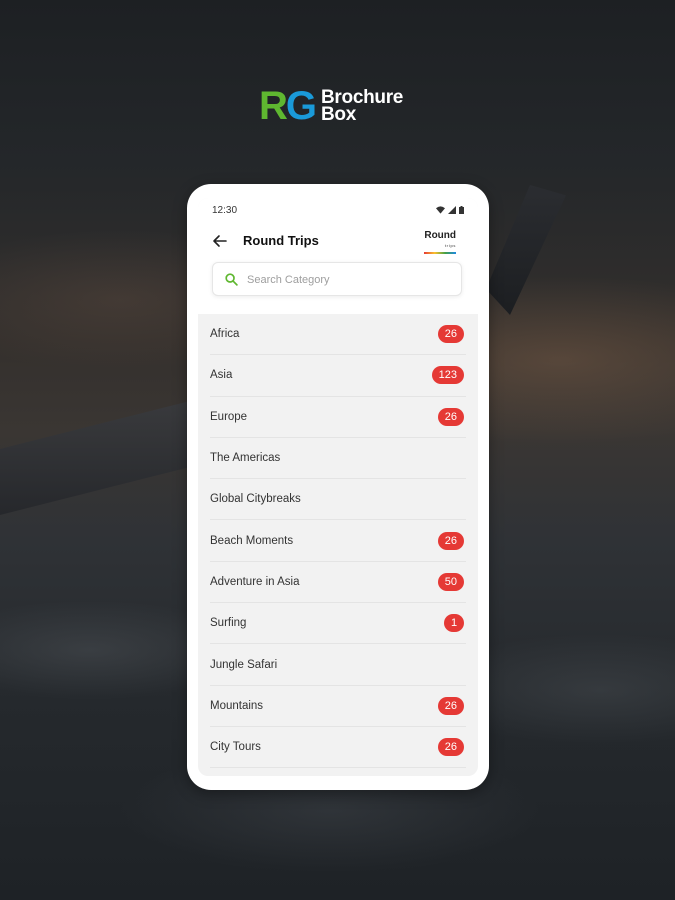 The image size is (675, 900). I want to click on round-trips-logo: Round trips, so click(440, 242).